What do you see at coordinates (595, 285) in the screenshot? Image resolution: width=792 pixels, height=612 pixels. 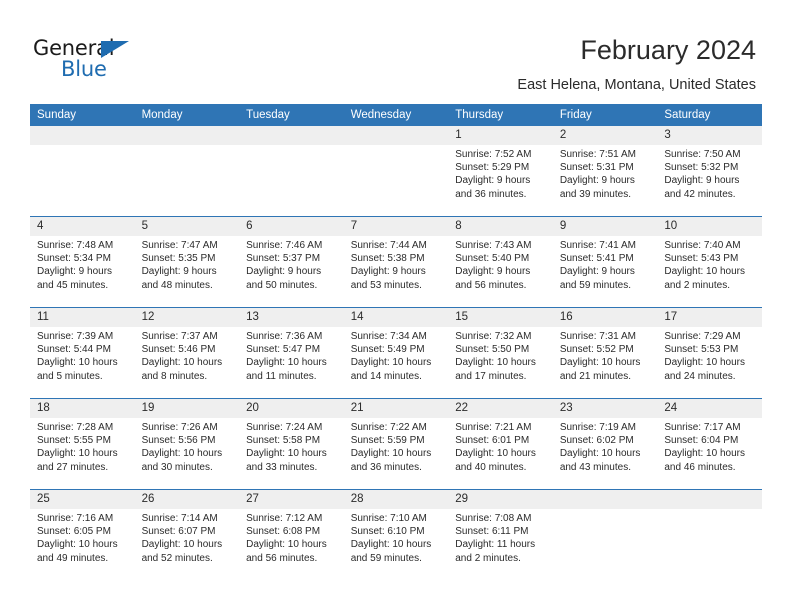 I see `daylight-text-line2: and 59 minutes.` at bounding box center [595, 285].